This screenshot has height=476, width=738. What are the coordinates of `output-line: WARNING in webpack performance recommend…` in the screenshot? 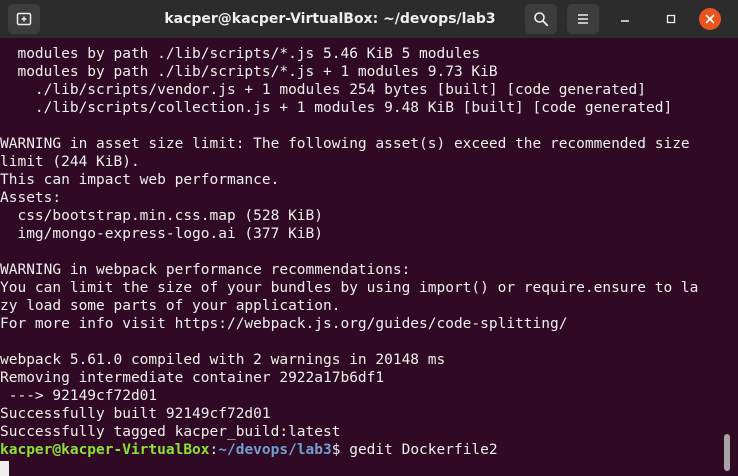 It's located at (205, 270).